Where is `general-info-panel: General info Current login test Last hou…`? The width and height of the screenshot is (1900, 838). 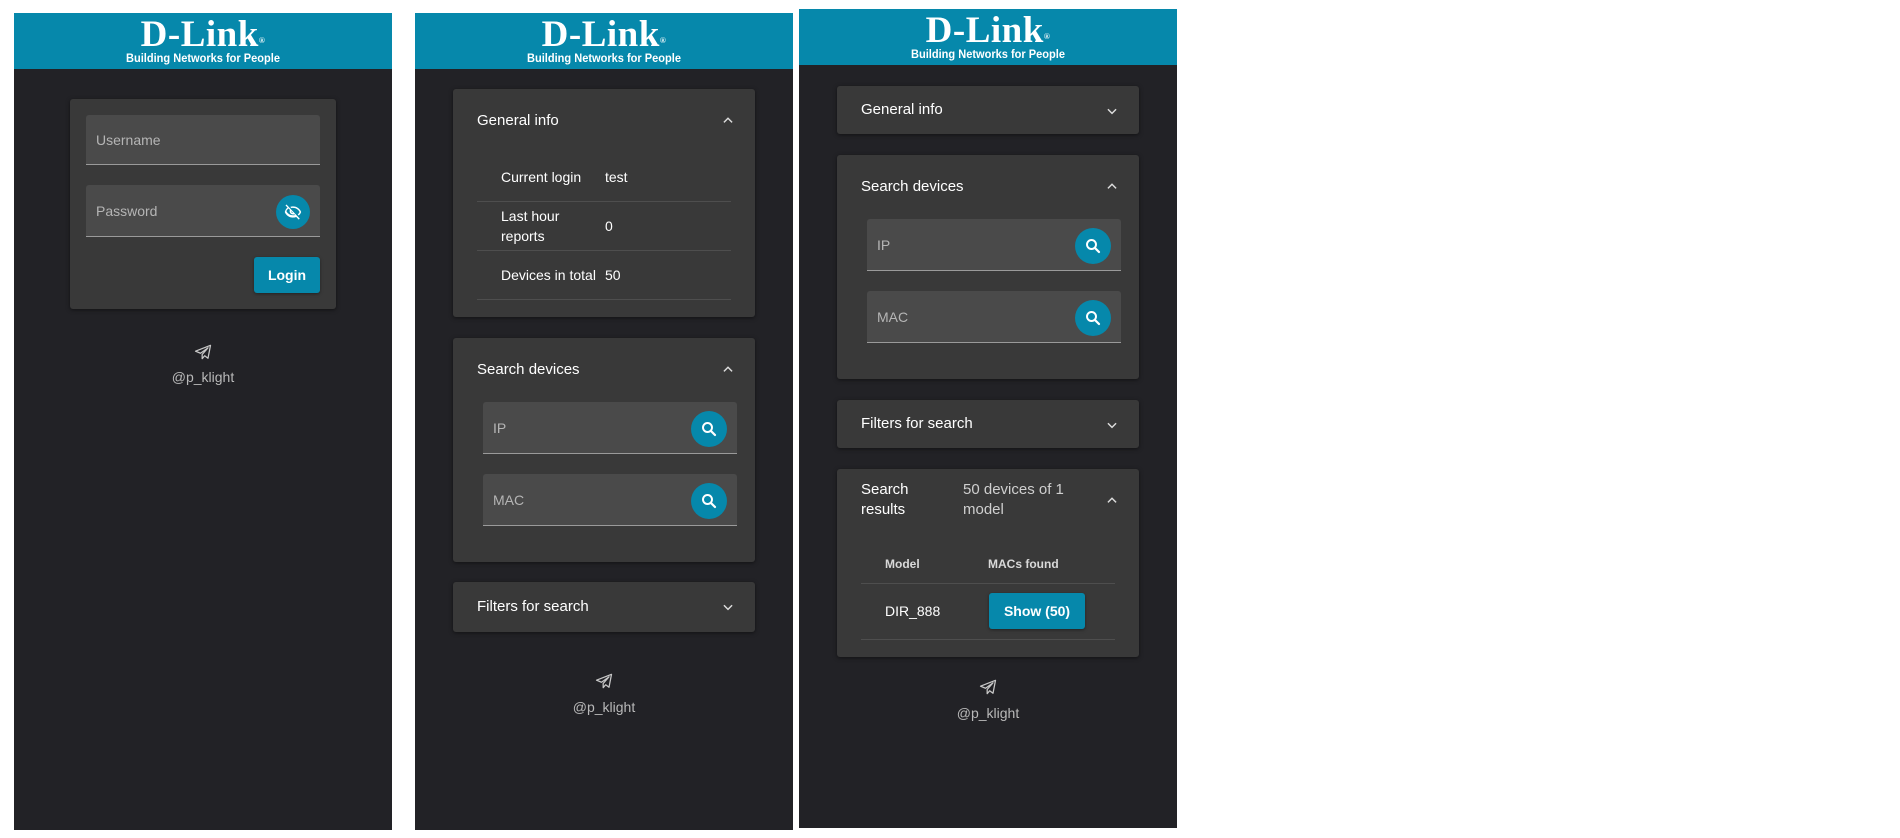 general-info-panel: General info Current login test Last hou… is located at coordinates (604, 203).